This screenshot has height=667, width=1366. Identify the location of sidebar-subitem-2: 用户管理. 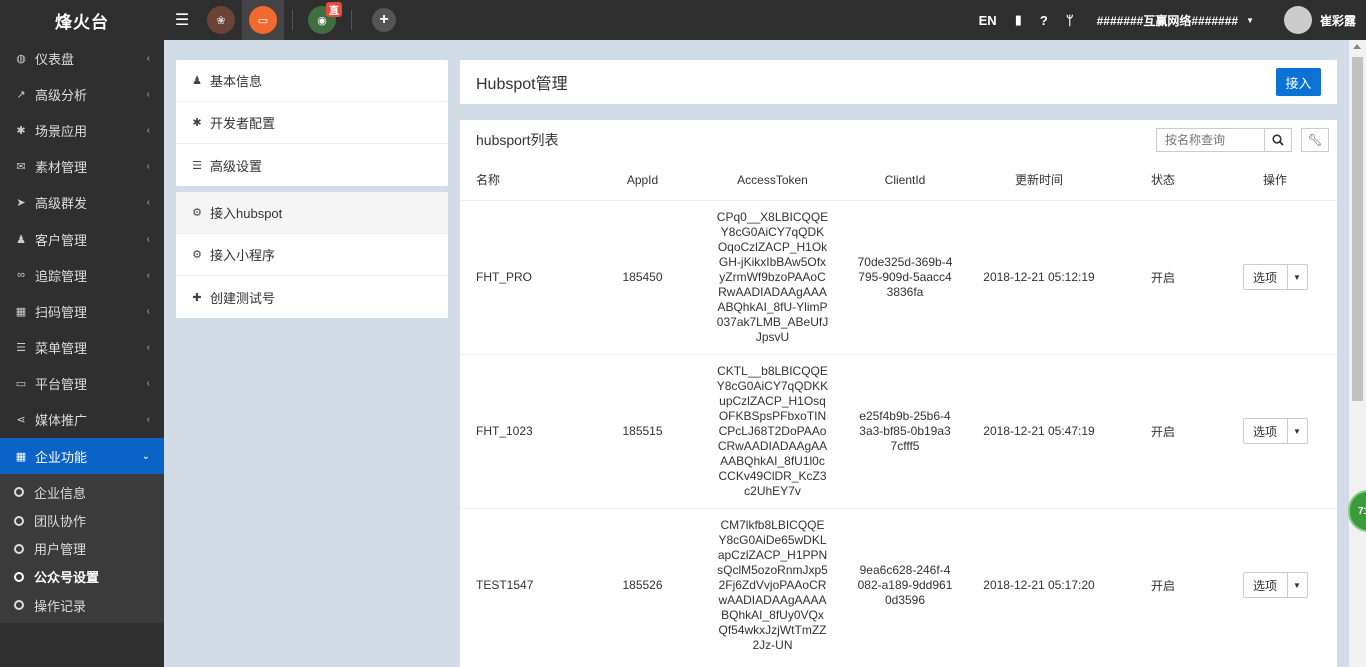
(82, 549).